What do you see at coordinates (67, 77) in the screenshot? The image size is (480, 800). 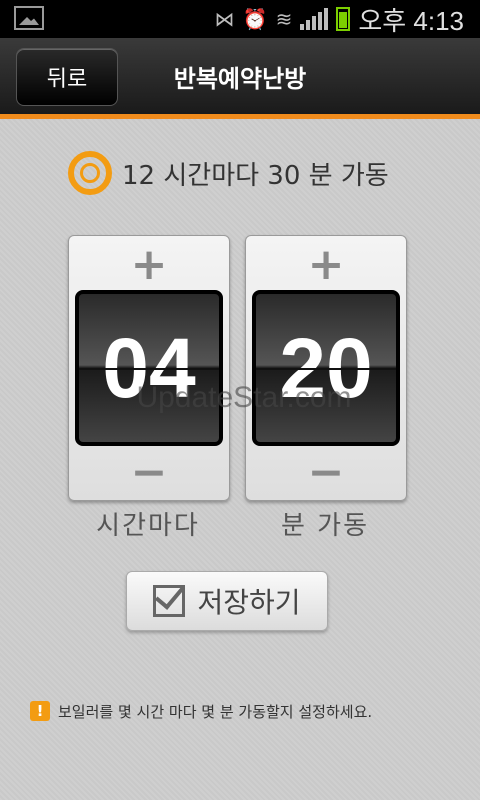 I see `back-button: 뒤로` at bounding box center [67, 77].